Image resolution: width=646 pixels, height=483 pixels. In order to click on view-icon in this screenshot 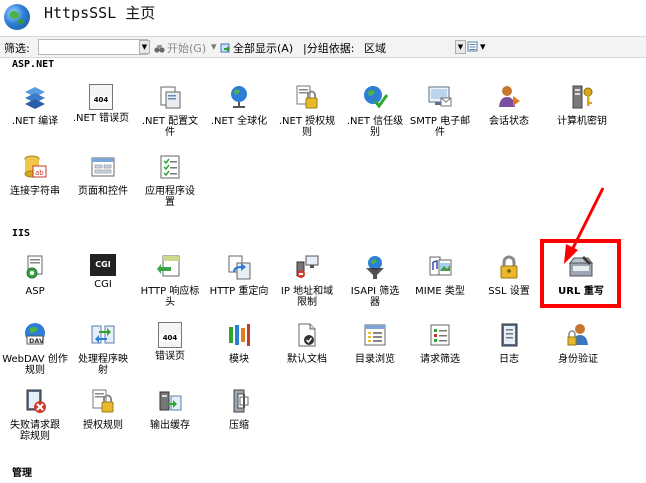, I will do `click(472, 46)`.